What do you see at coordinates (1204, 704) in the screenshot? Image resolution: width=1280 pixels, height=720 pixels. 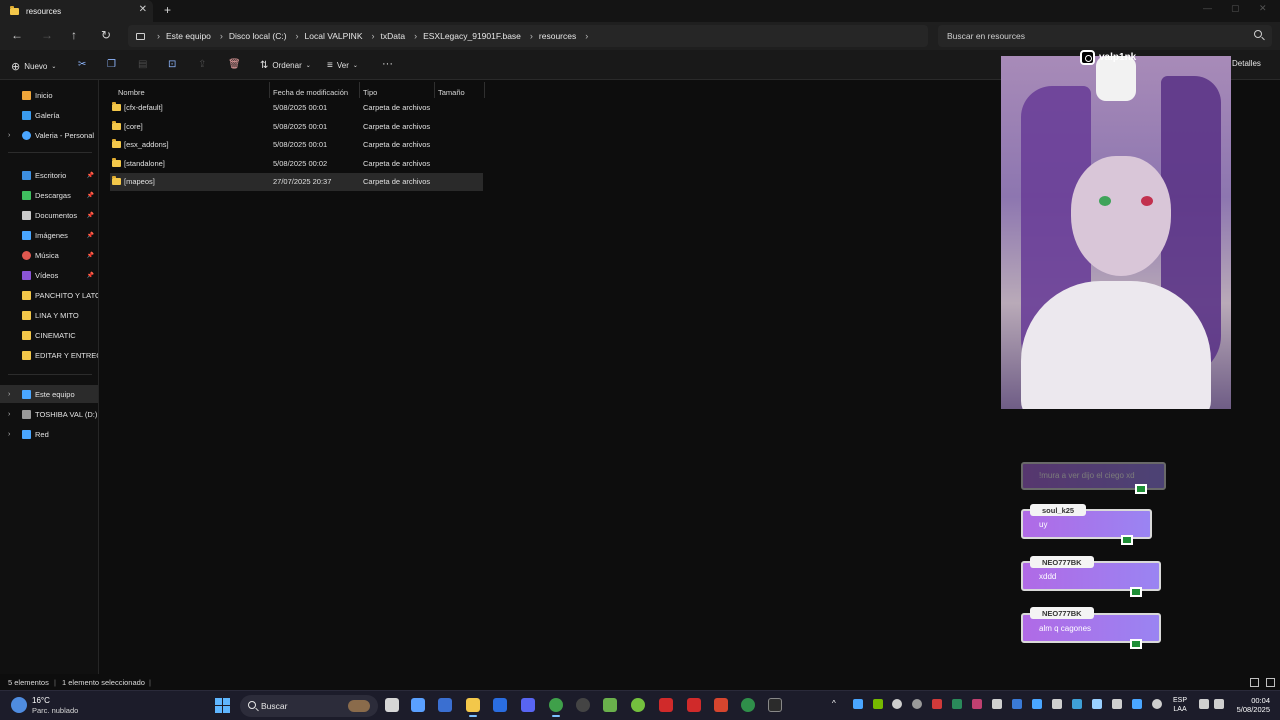 I see `network-icon` at bounding box center [1204, 704].